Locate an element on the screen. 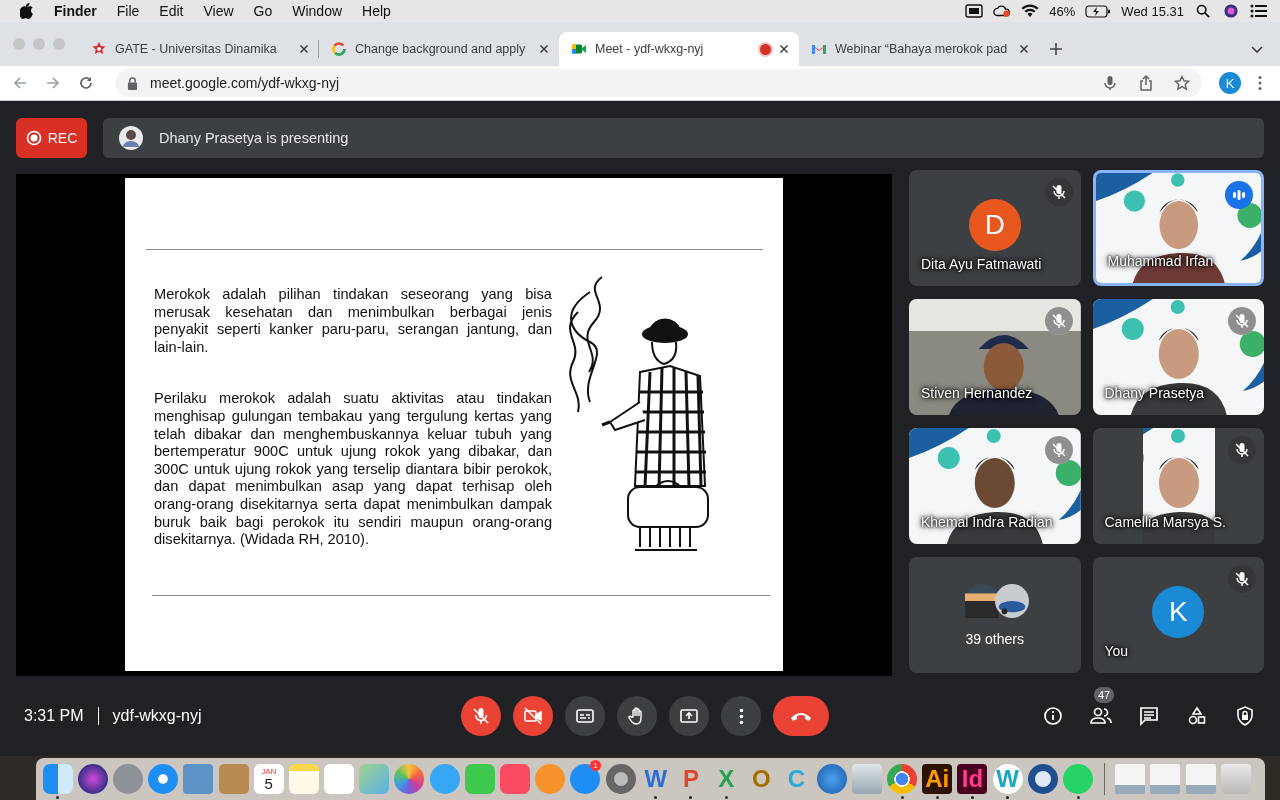  participant-name: Camellia Marsya S. is located at coordinates (1165, 522).